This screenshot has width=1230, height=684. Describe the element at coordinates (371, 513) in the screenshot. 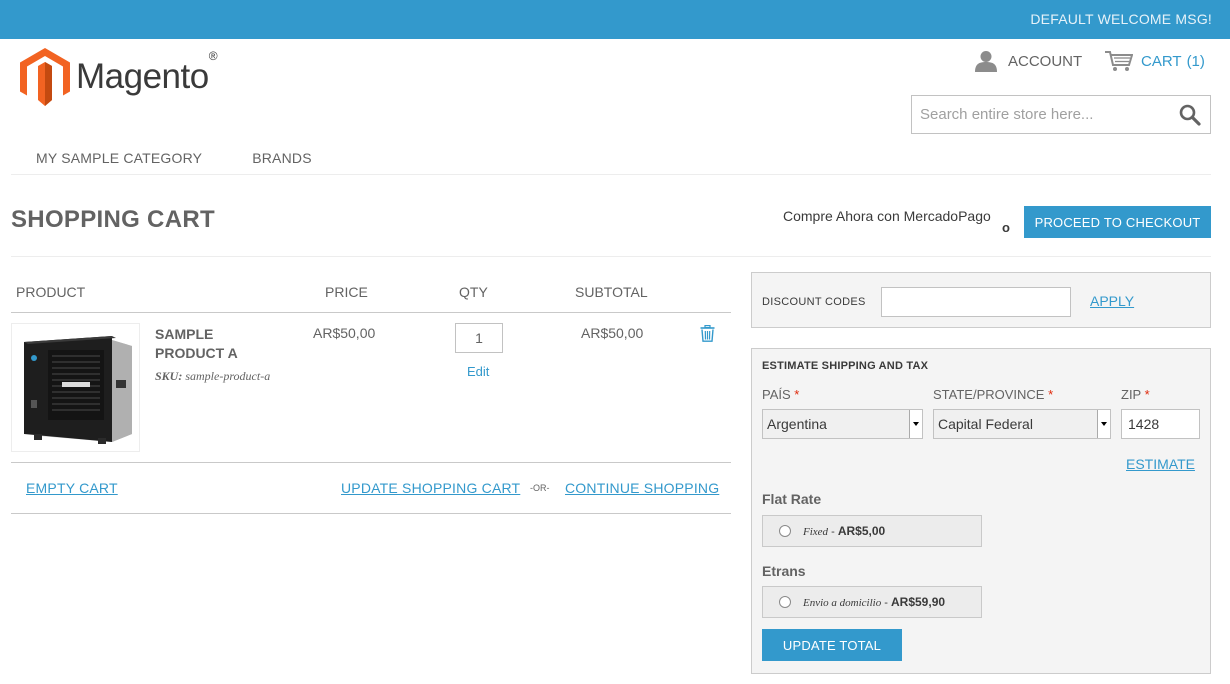

I see `table-footer-divider` at that location.